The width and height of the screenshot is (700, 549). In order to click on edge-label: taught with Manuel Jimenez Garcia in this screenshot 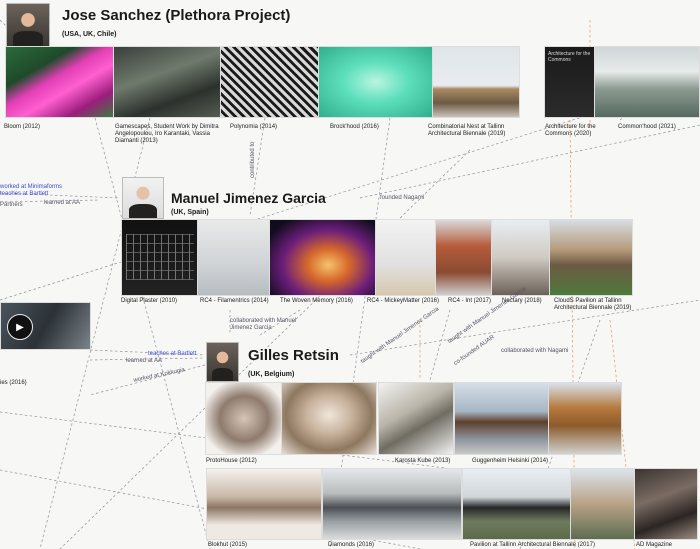, I will do `click(400, 335)`.